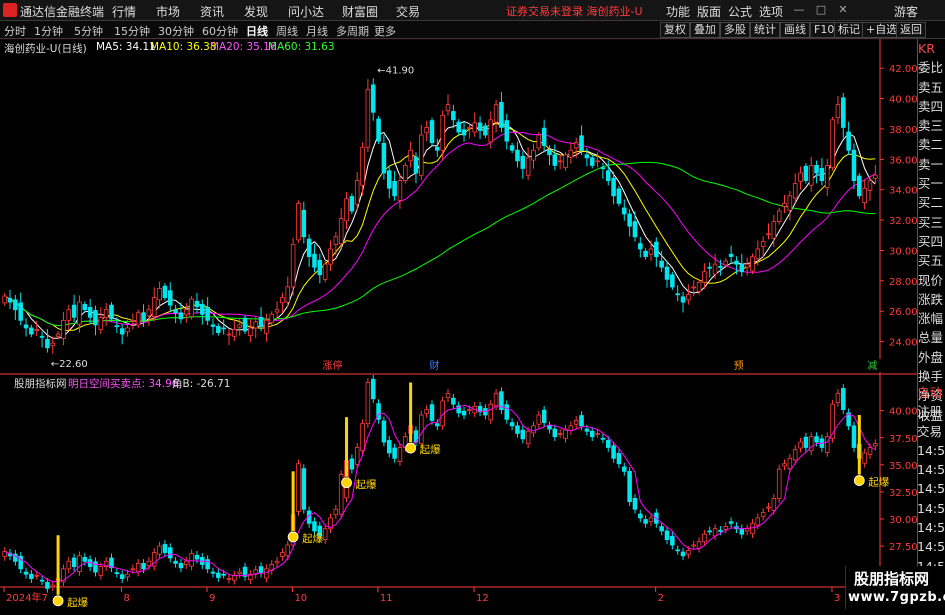 This screenshot has width=945, height=615. I want to click on period-monthly: 月线, so click(317, 31).